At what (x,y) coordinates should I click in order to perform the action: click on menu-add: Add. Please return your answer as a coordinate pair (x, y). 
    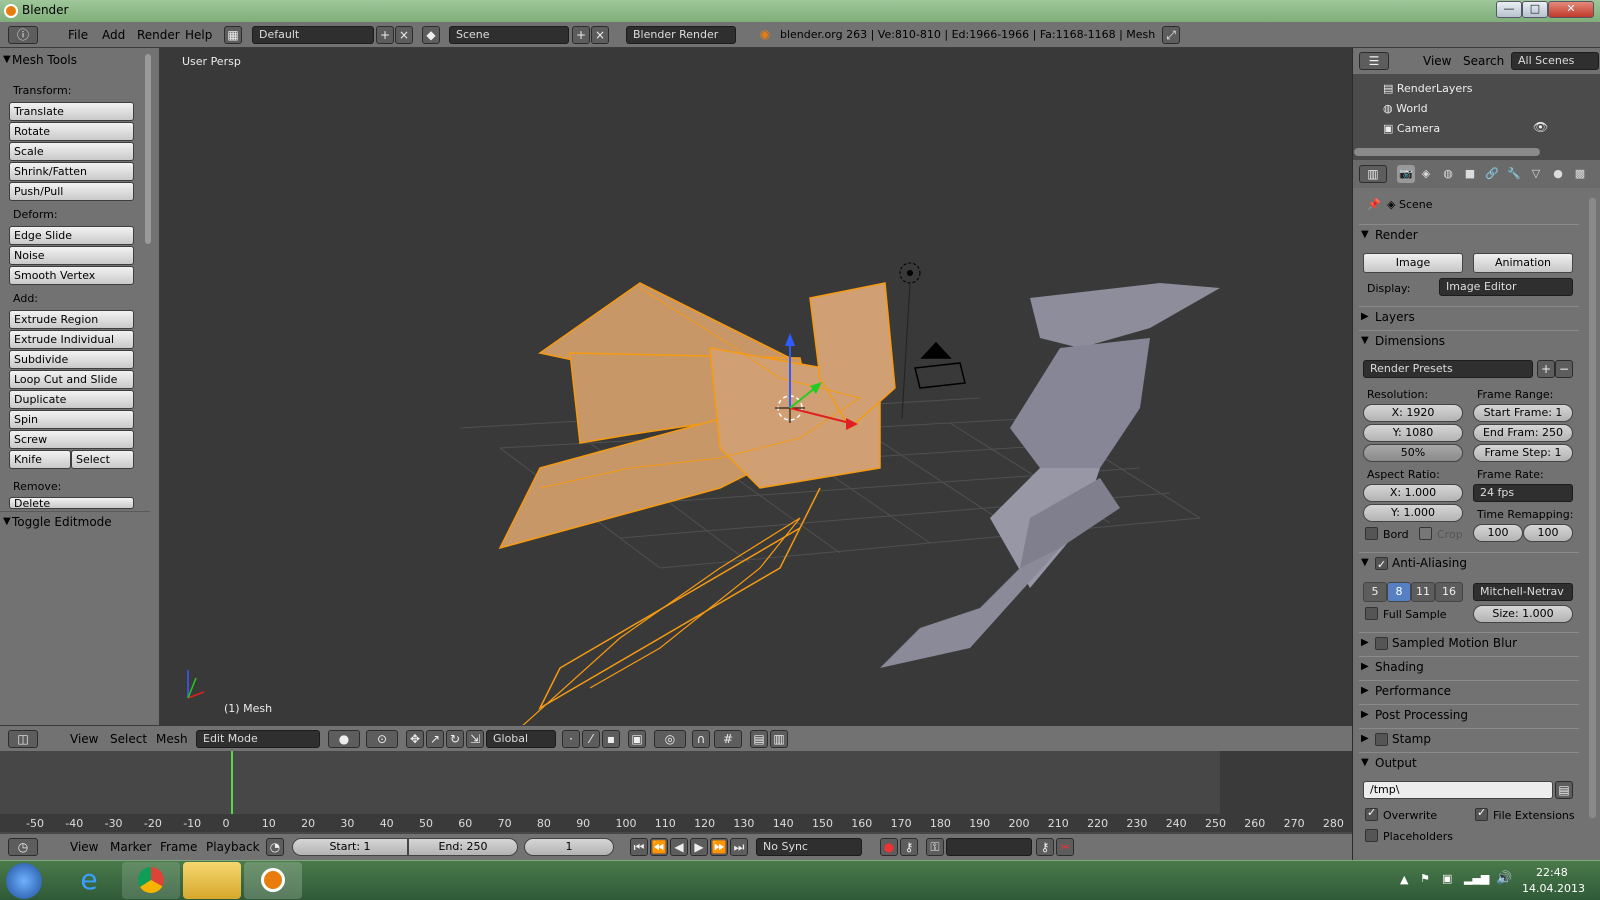
    Looking at the image, I should click on (113, 35).